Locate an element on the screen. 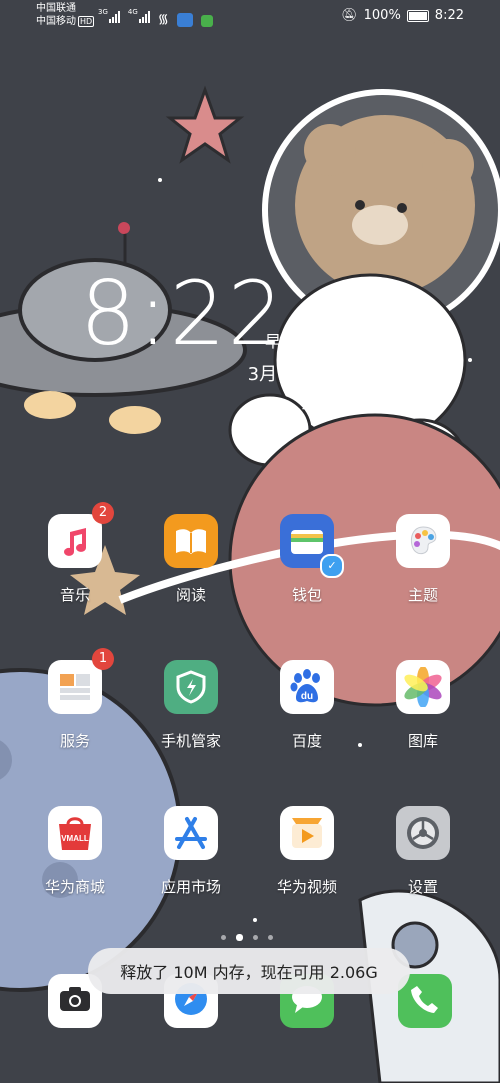  app-label: 华为商城 is located at coordinates (74, 887).